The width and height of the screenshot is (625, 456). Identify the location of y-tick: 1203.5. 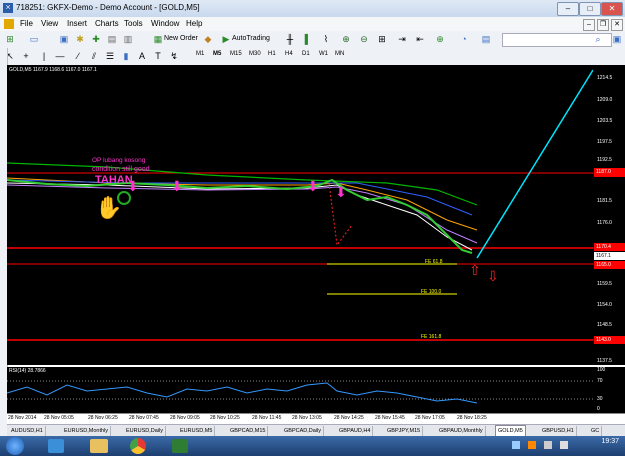
(605, 121).